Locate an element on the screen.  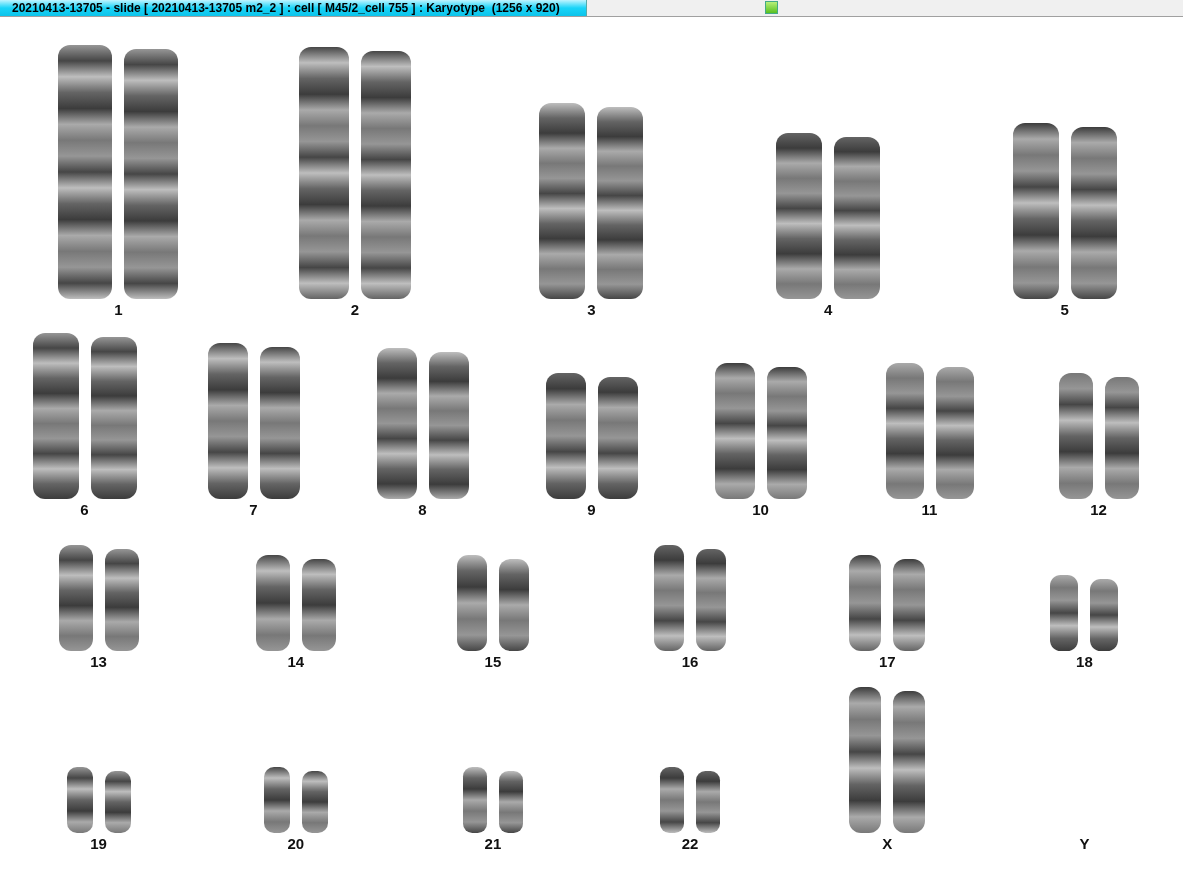
chromosome-label: 21 is located at coordinates (493, 844).